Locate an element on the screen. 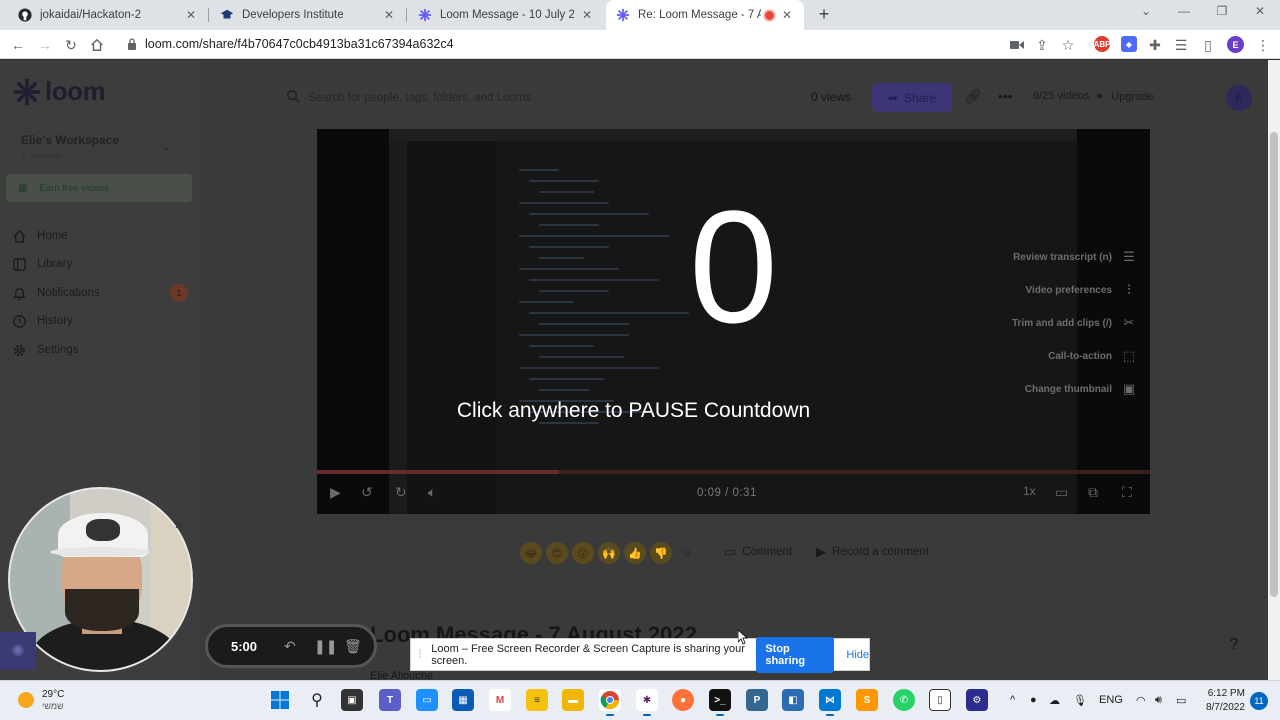  side-panel-icon: ▯ is located at coordinates (1208, 45).